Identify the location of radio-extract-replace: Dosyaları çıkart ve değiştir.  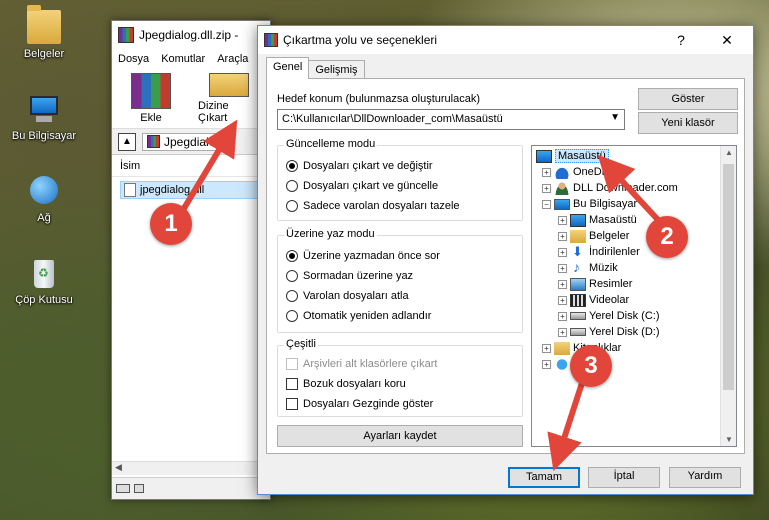
(359, 166).